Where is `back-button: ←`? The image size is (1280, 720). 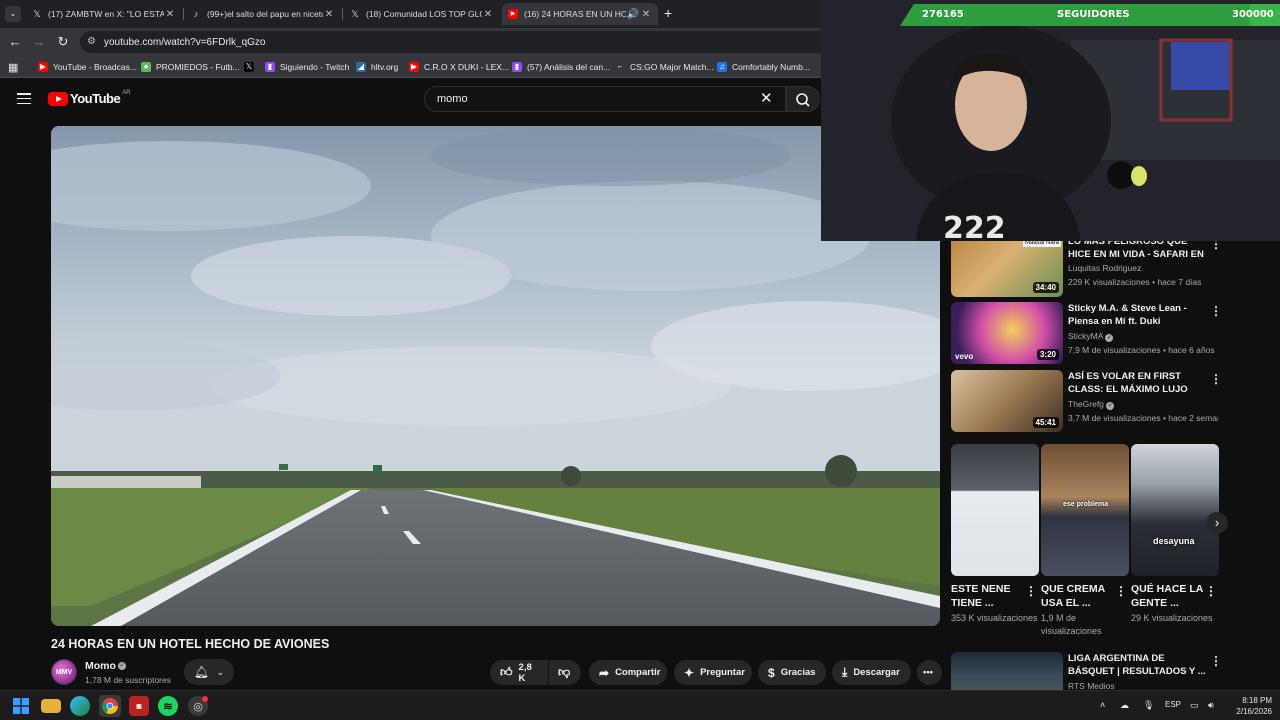
back-button: ← is located at coordinates (15, 42).